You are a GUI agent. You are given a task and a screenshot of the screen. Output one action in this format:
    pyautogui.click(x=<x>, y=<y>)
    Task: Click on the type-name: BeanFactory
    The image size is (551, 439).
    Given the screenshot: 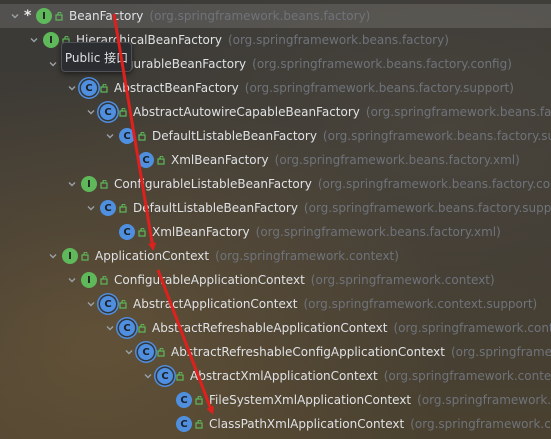 What is the action you would take?
    pyautogui.click(x=106, y=16)
    